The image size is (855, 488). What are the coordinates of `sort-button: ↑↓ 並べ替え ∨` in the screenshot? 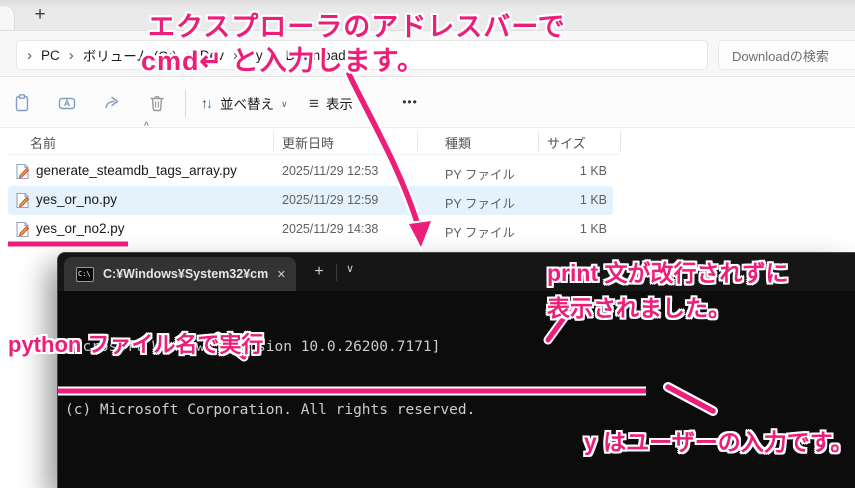 It's located at (244, 103).